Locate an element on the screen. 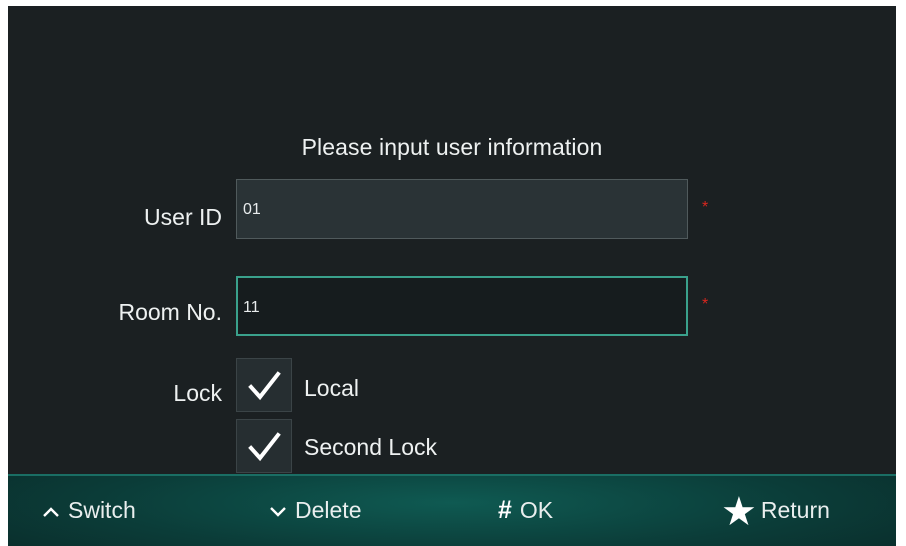 This screenshot has width=906, height=546. switch-hint: Switch is located at coordinates (89, 510).